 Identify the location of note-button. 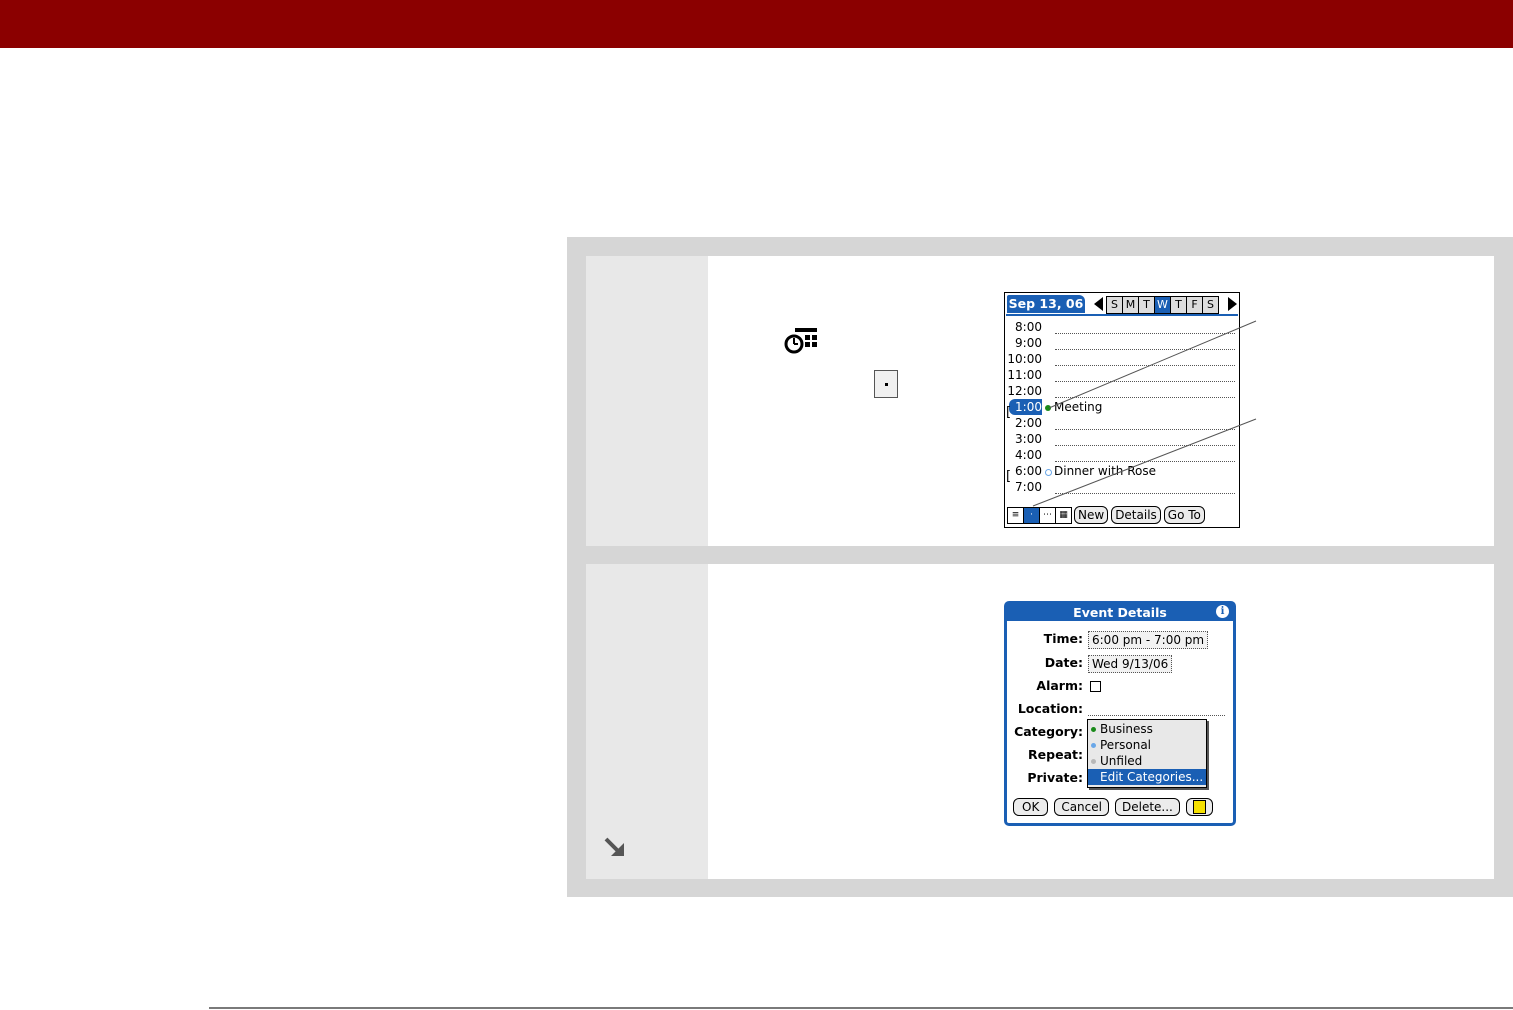
(1199, 807).